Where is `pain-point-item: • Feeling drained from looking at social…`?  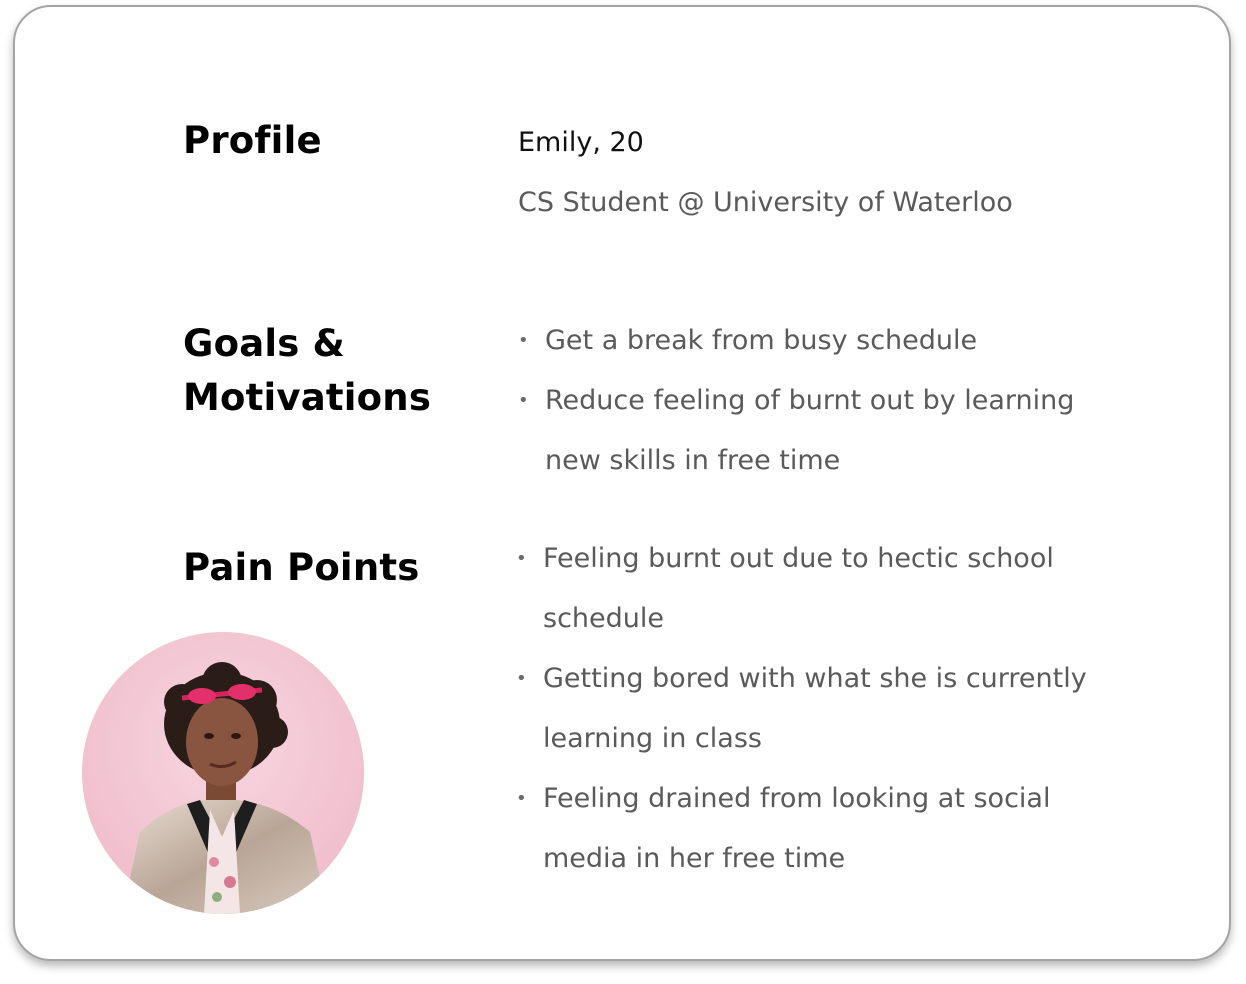 pain-point-item: • Feeling drained from looking at social… is located at coordinates (819, 829).